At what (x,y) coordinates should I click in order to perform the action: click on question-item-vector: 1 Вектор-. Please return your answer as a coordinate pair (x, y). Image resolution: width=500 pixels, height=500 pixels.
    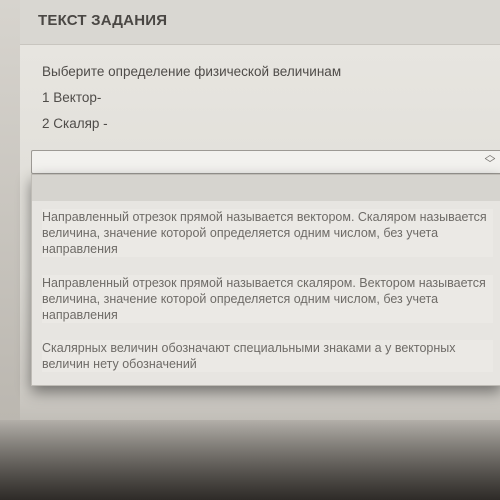
    Looking at the image, I should click on (72, 97).